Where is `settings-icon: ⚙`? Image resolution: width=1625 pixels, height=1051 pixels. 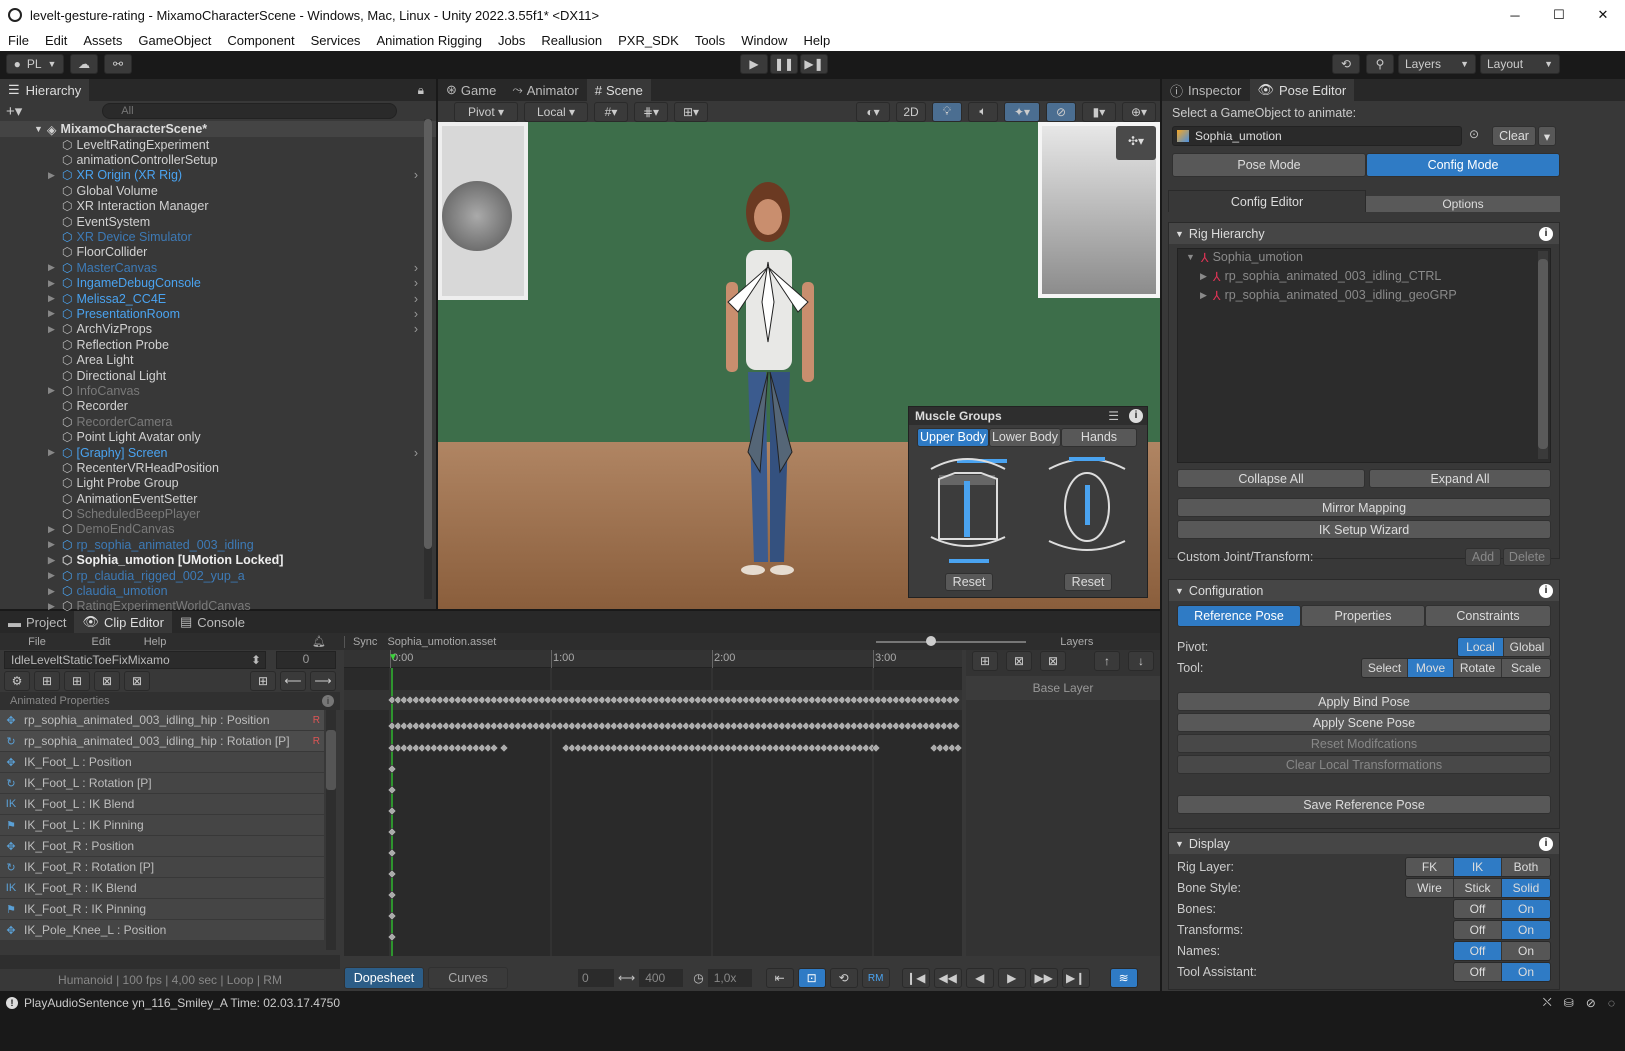 settings-icon: ⚙ is located at coordinates (17, 681).